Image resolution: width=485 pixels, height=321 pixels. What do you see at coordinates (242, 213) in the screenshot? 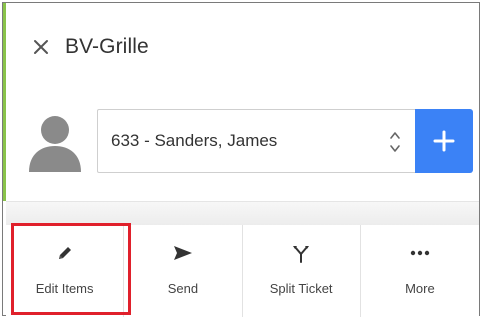
I see `divider` at bounding box center [242, 213].